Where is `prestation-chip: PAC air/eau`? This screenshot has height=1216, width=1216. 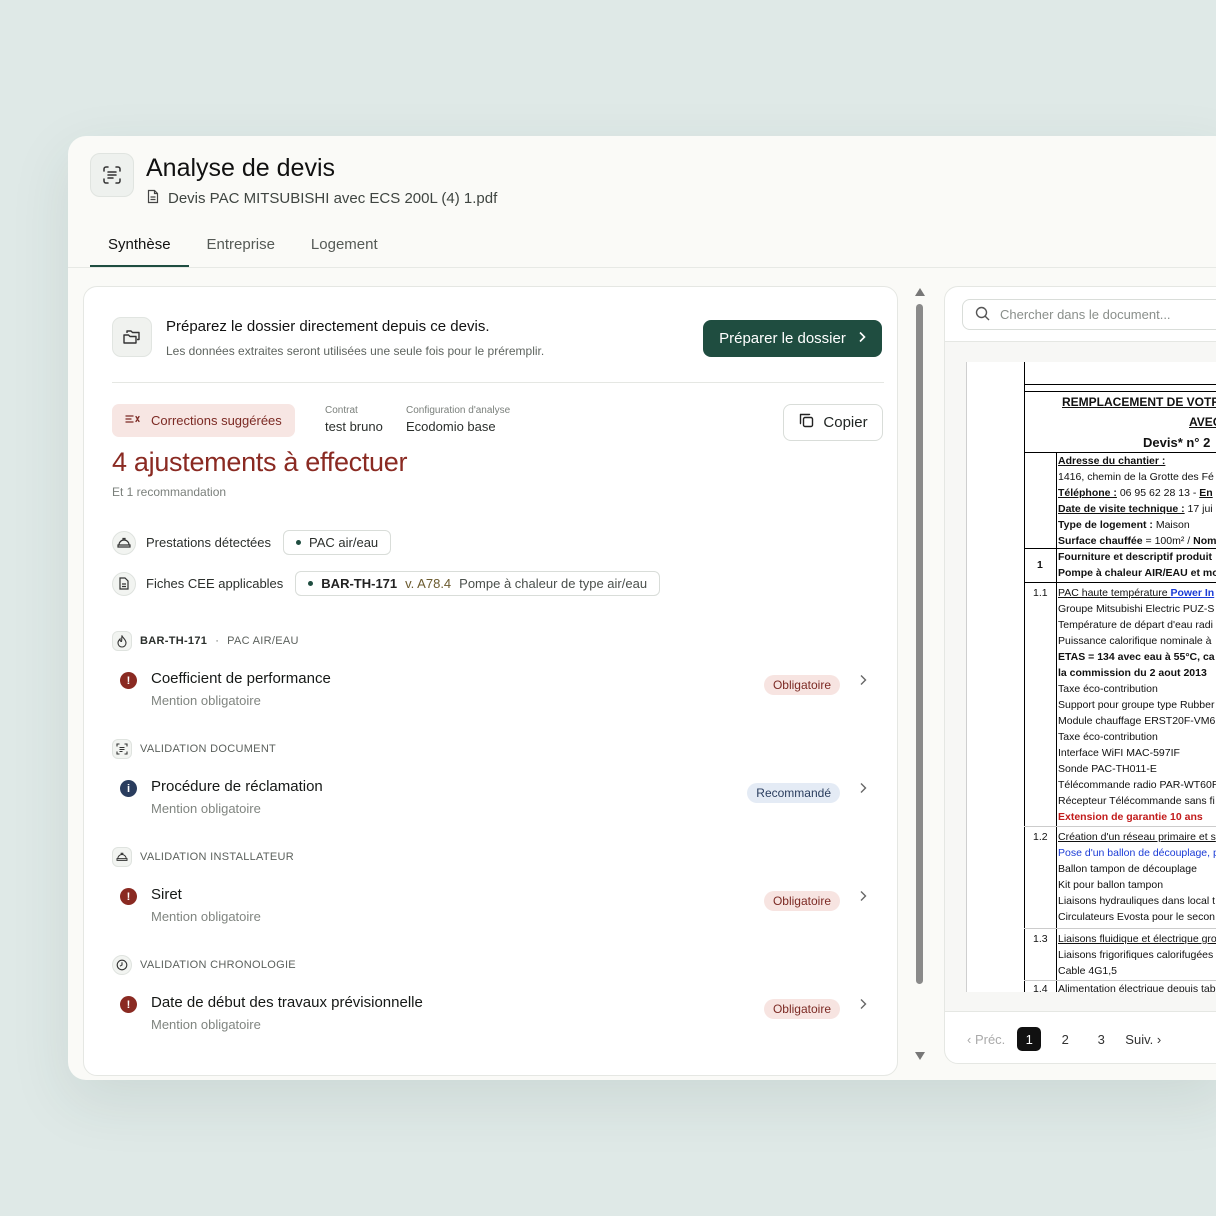
prestation-chip: PAC air/eau is located at coordinates (337, 542).